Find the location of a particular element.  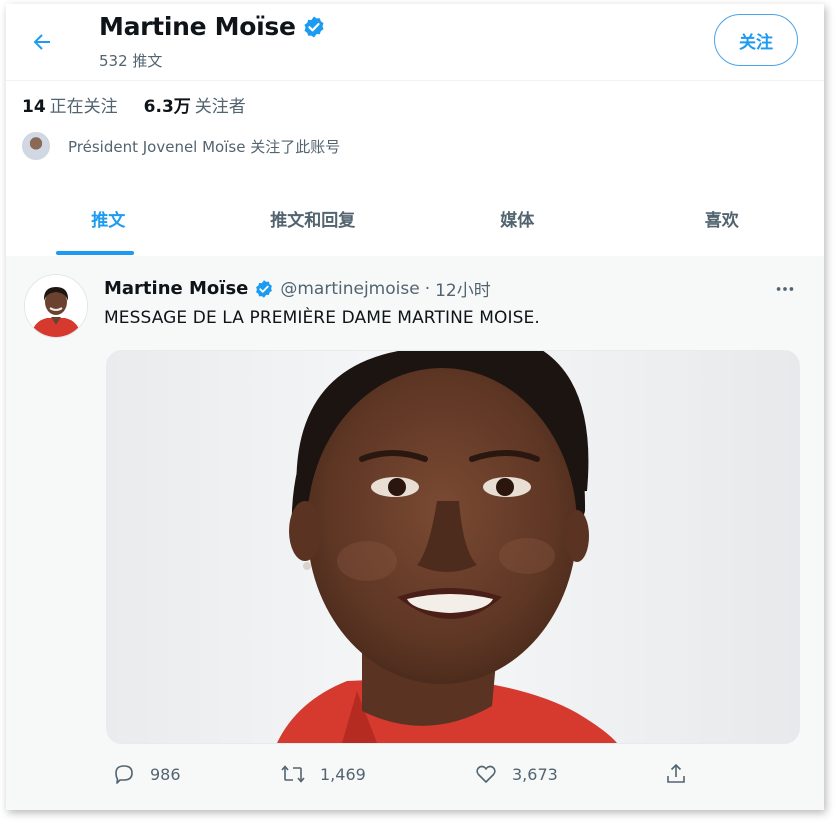

tab-tweets-and-replies: 推文和回复 is located at coordinates (313, 221).